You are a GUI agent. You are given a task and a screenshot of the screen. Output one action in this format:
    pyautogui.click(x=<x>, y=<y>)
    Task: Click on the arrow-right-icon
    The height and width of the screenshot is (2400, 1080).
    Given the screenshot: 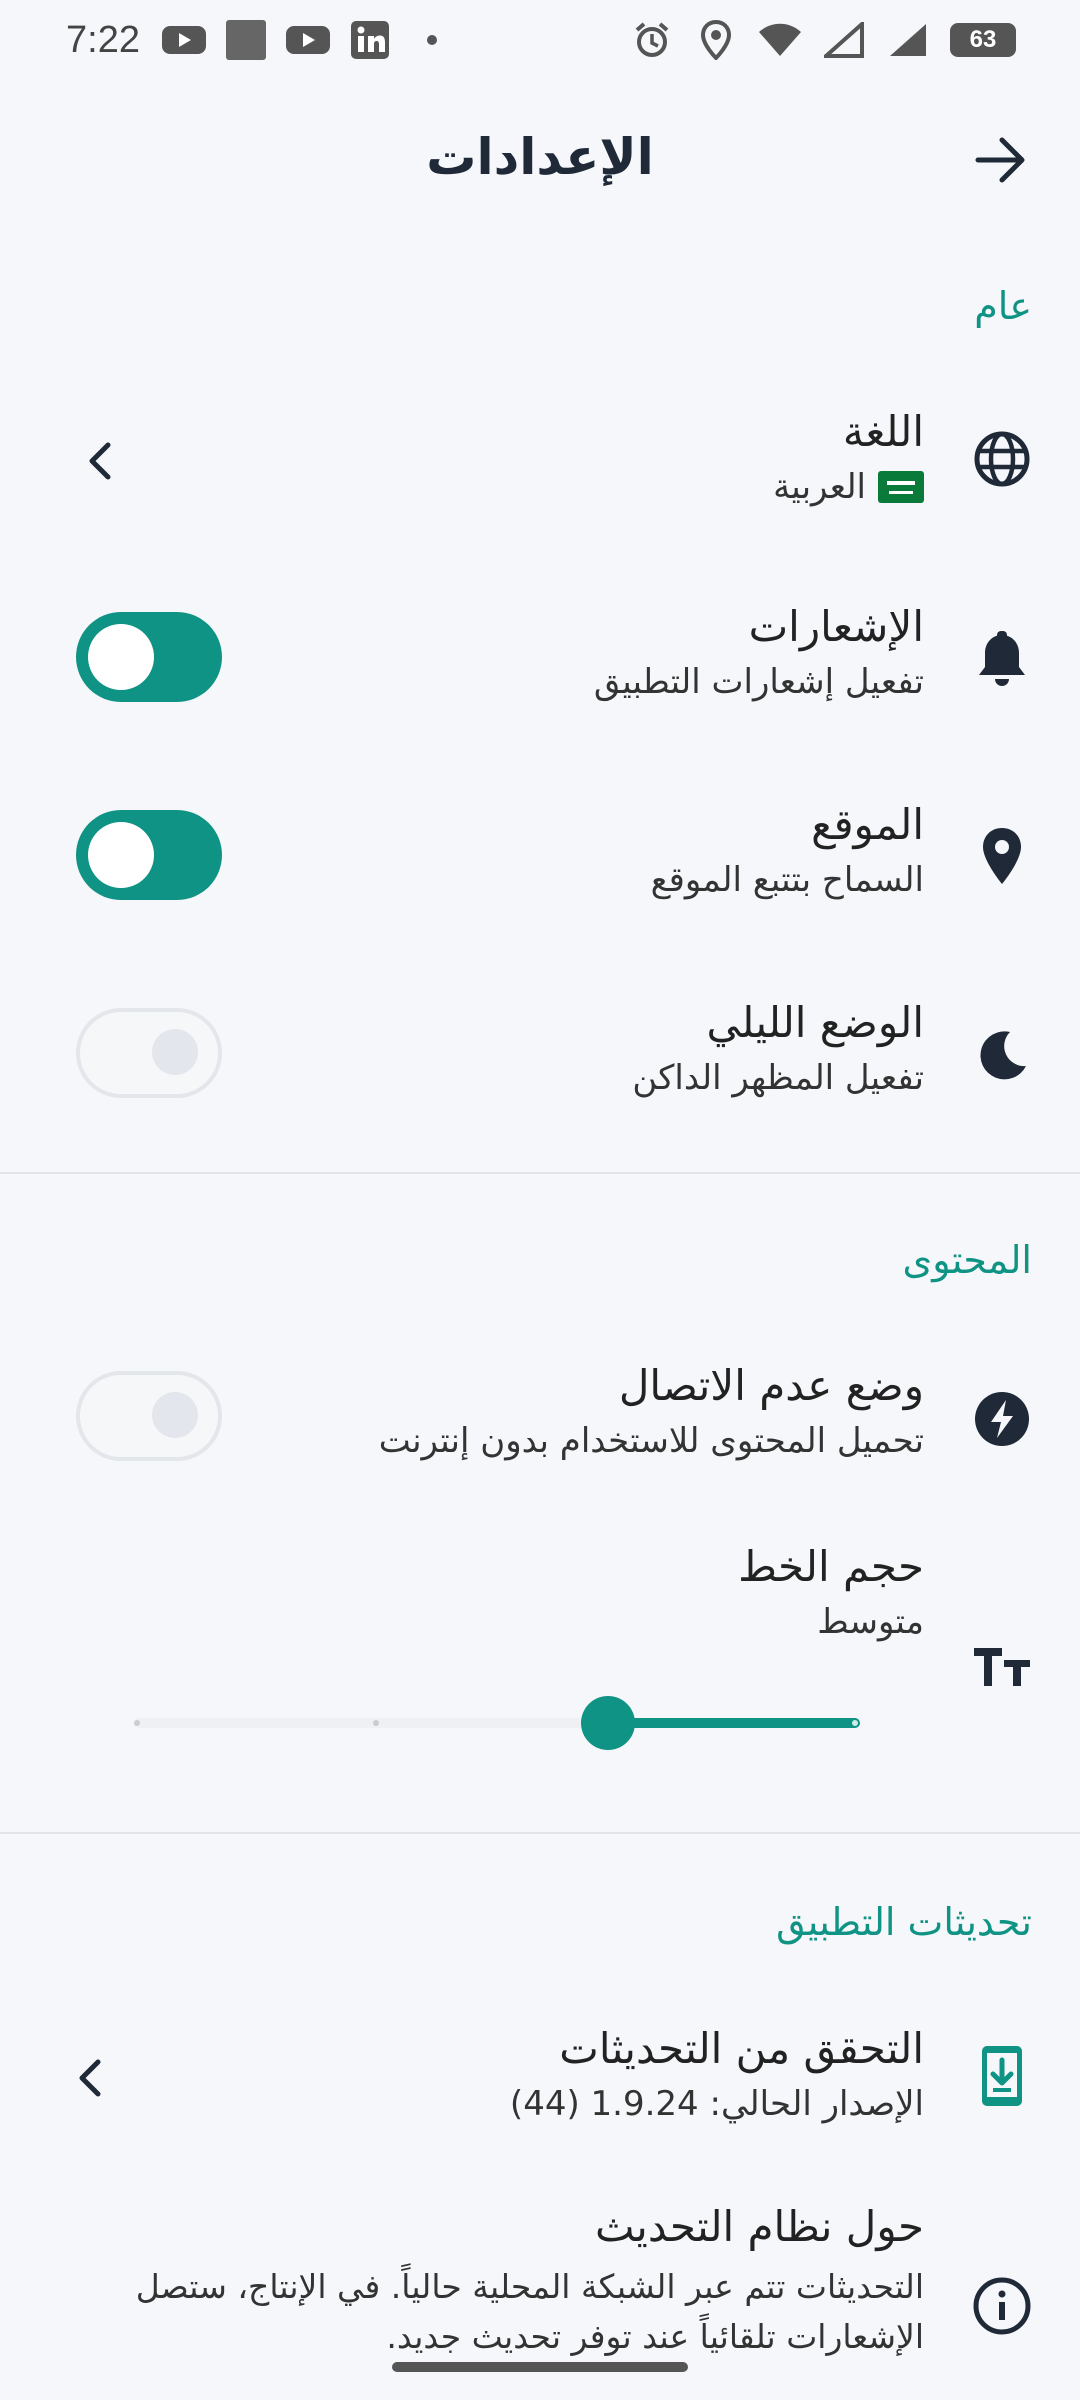 What is the action you would take?
    pyautogui.click(x=1000, y=160)
    